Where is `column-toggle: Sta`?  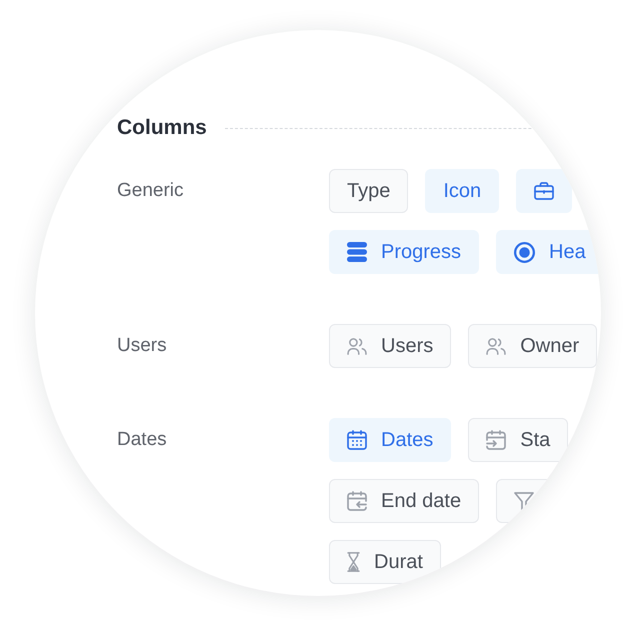
column-toggle: Sta is located at coordinates (518, 440).